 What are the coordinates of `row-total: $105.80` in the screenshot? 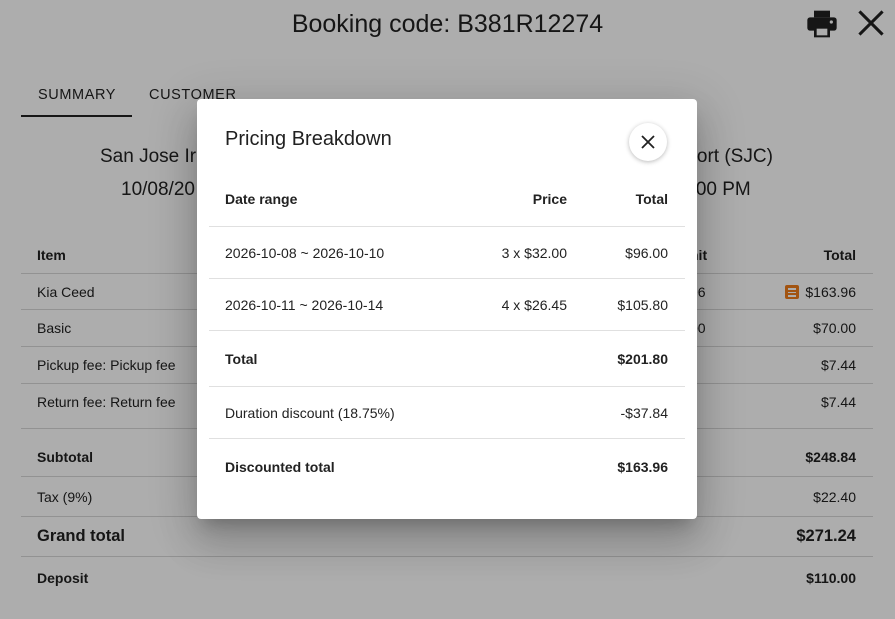 It's located at (642, 305).